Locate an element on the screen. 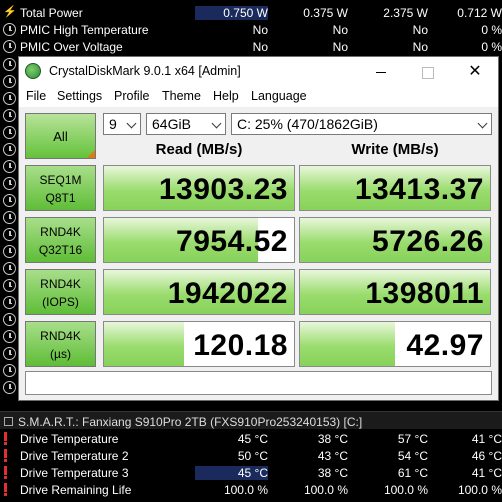 The width and height of the screenshot is (502, 502). sensor-min: 38 °C is located at coordinates (332, 439).